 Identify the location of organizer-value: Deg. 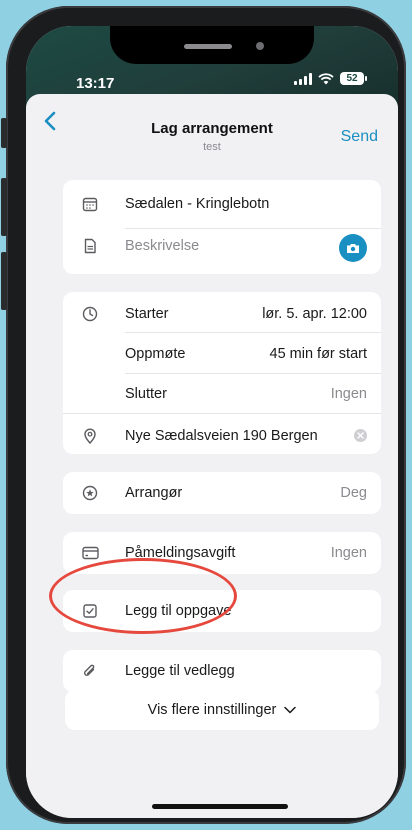
(353, 493).